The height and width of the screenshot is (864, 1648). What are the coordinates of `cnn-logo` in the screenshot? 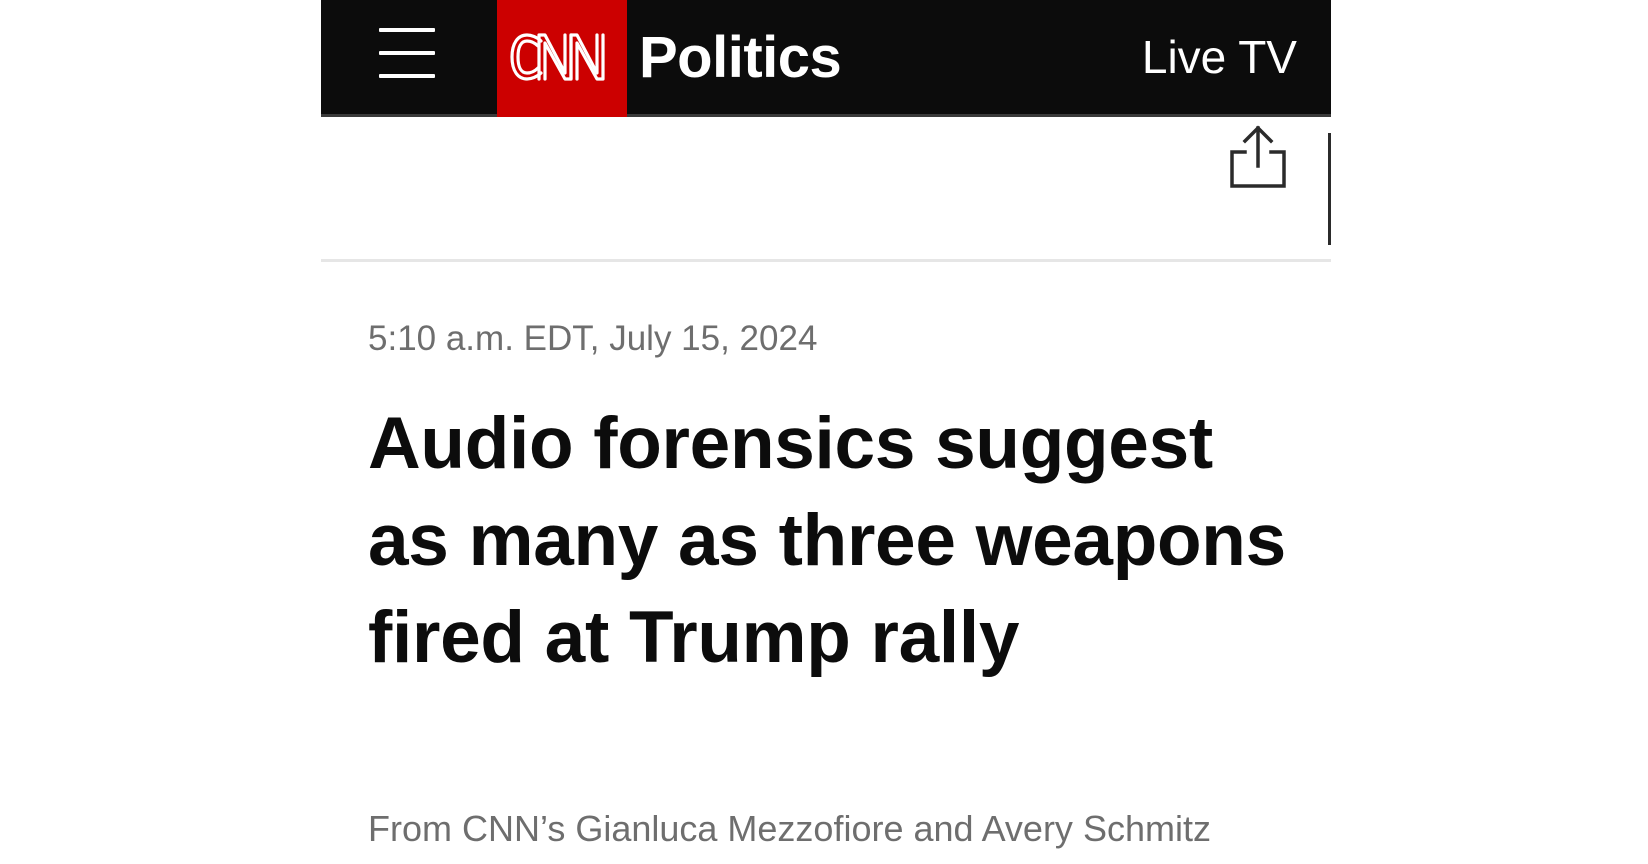 It's located at (562, 58).